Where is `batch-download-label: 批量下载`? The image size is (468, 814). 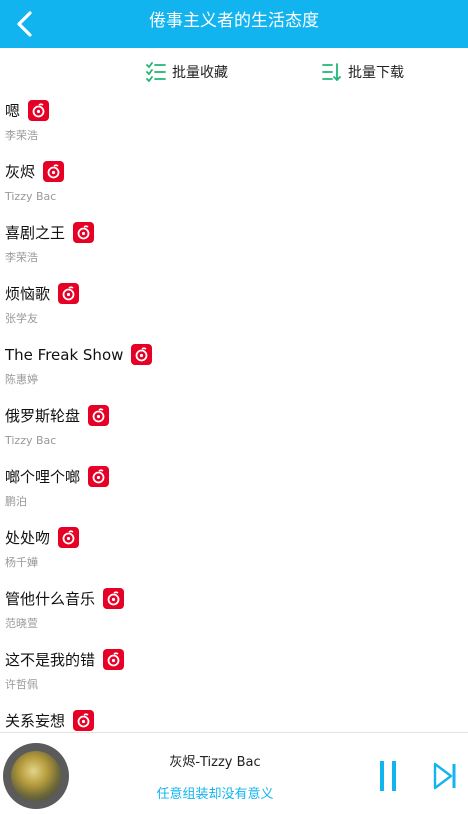 batch-download-label: 批量下载 is located at coordinates (376, 73).